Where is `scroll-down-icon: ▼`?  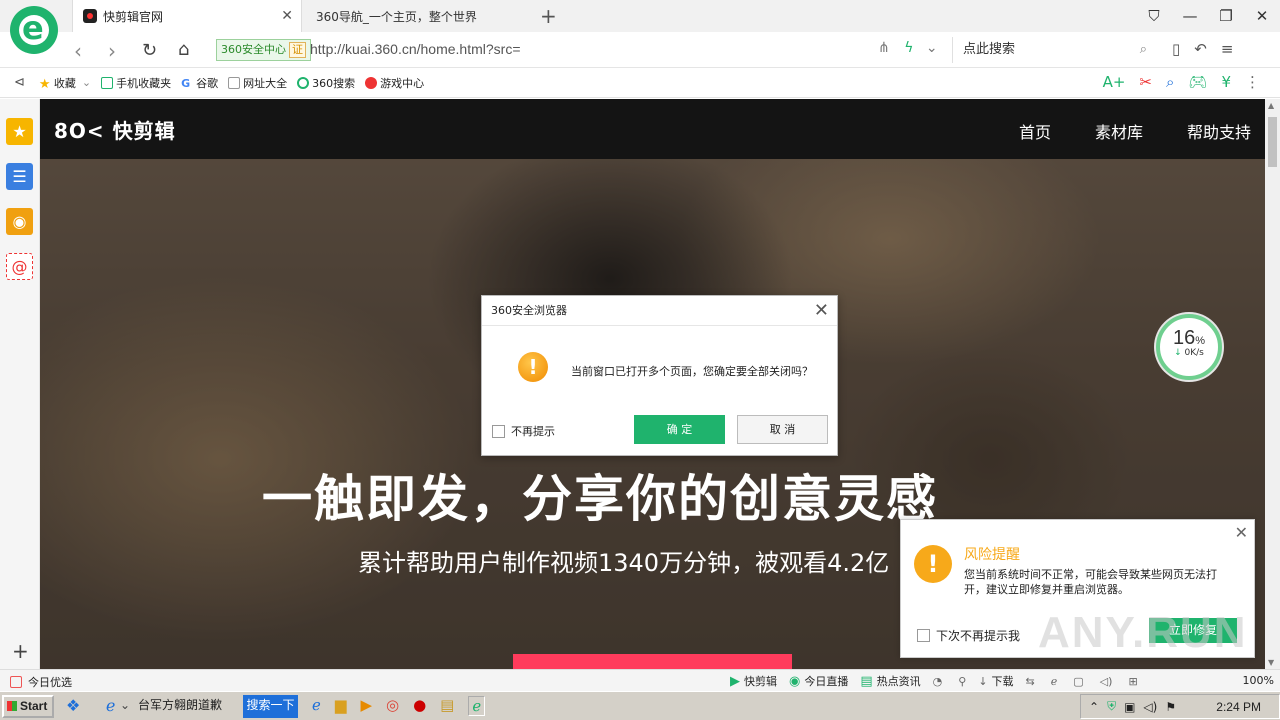
scroll-down-icon: ▼ is located at coordinates (1271, 662).